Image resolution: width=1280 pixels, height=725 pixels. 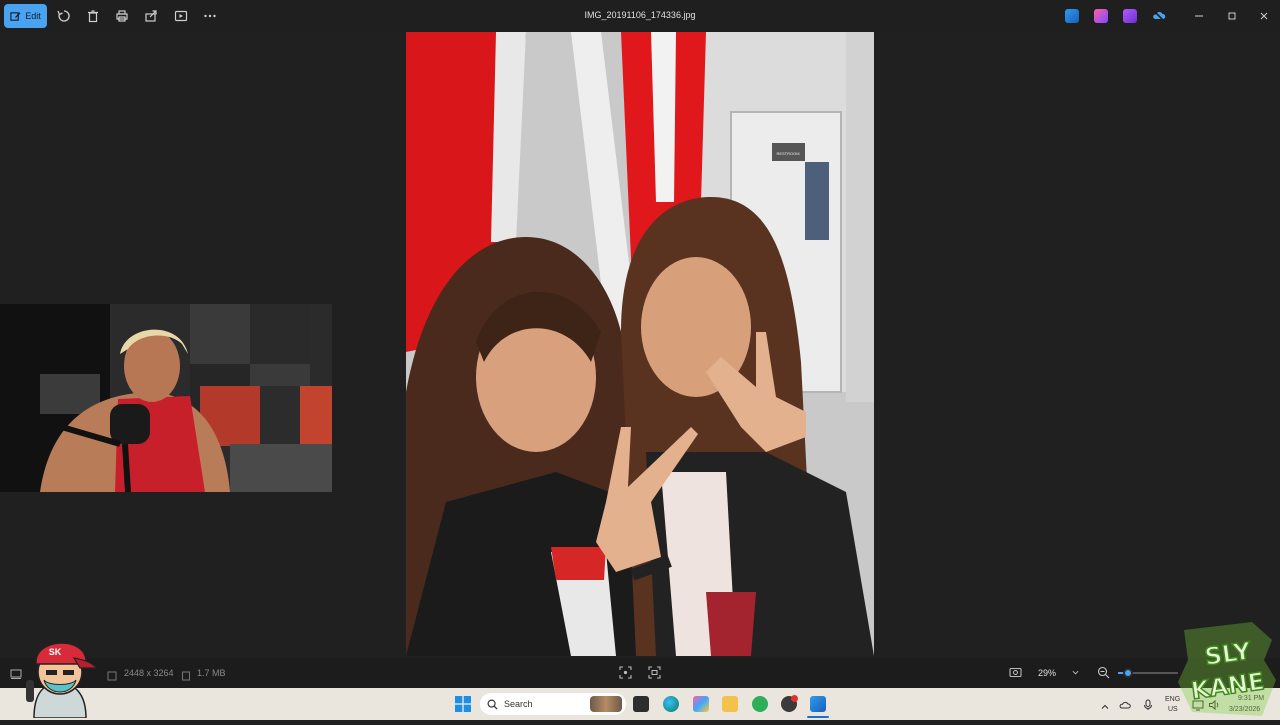 What do you see at coordinates (186, 674) in the screenshot?
I see `file-size-icon` at bounding box center [186, 674].